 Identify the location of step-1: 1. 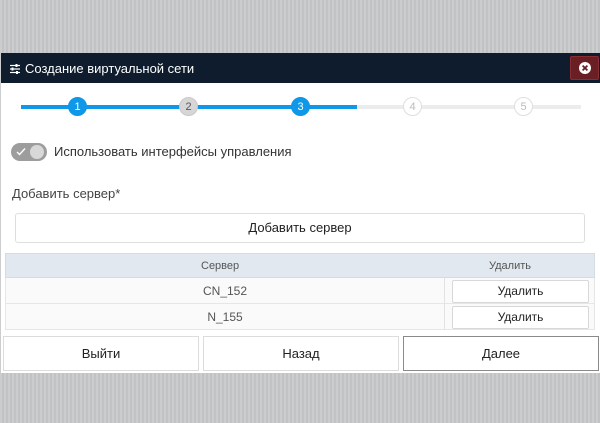
(77, 106).